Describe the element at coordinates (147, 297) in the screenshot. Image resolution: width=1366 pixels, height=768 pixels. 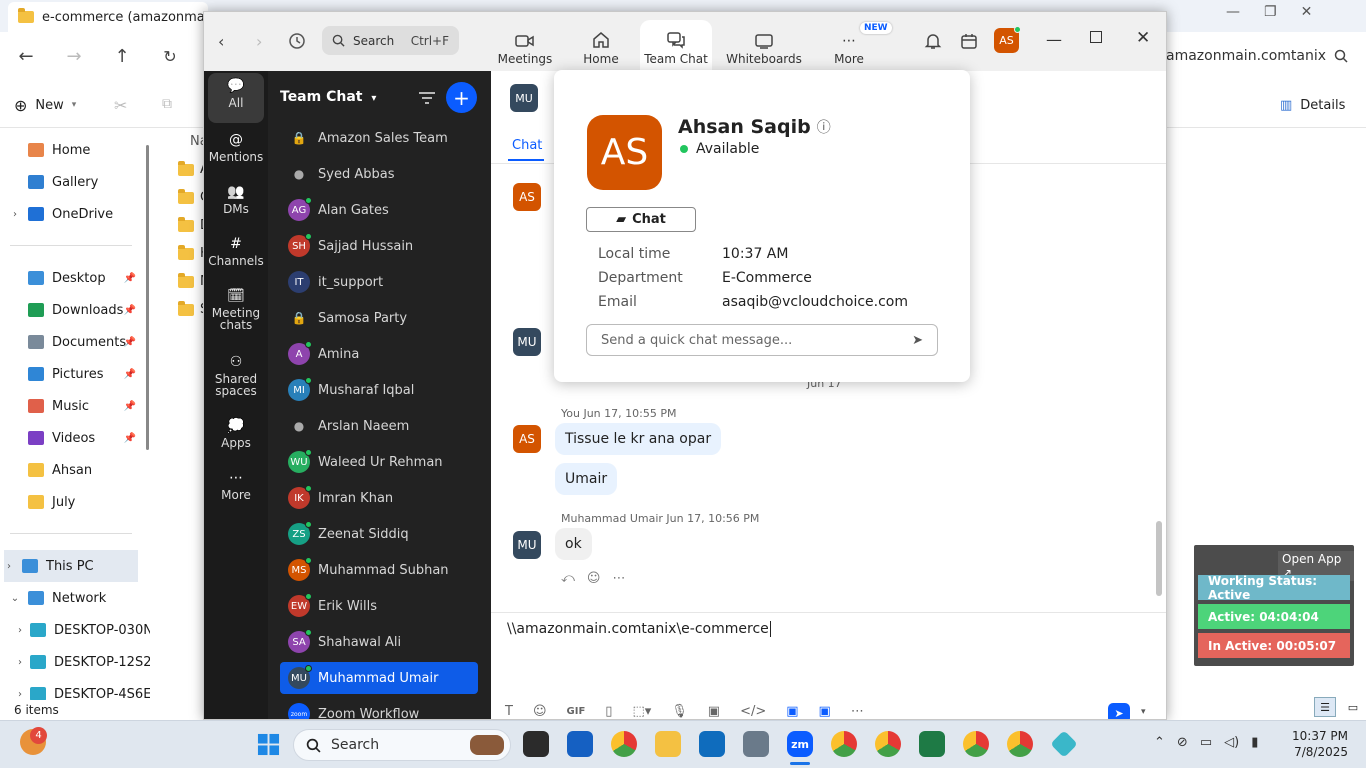
I see `nav-scrollbar` at that location.